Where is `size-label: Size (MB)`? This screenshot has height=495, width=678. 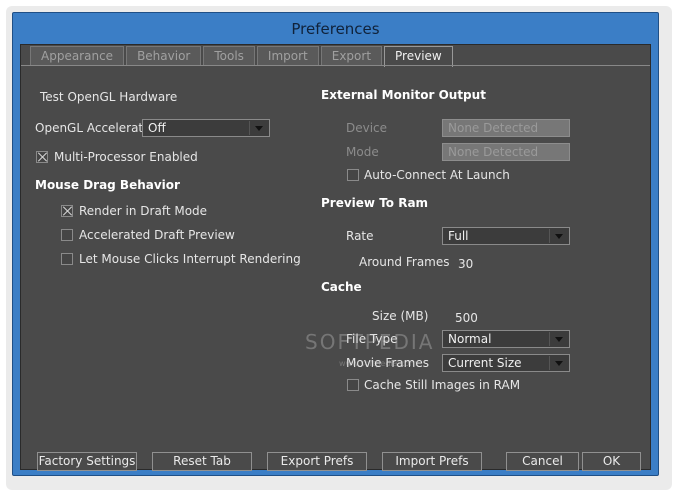 size-label: Size (MB) is located at coordinates (400, 316).